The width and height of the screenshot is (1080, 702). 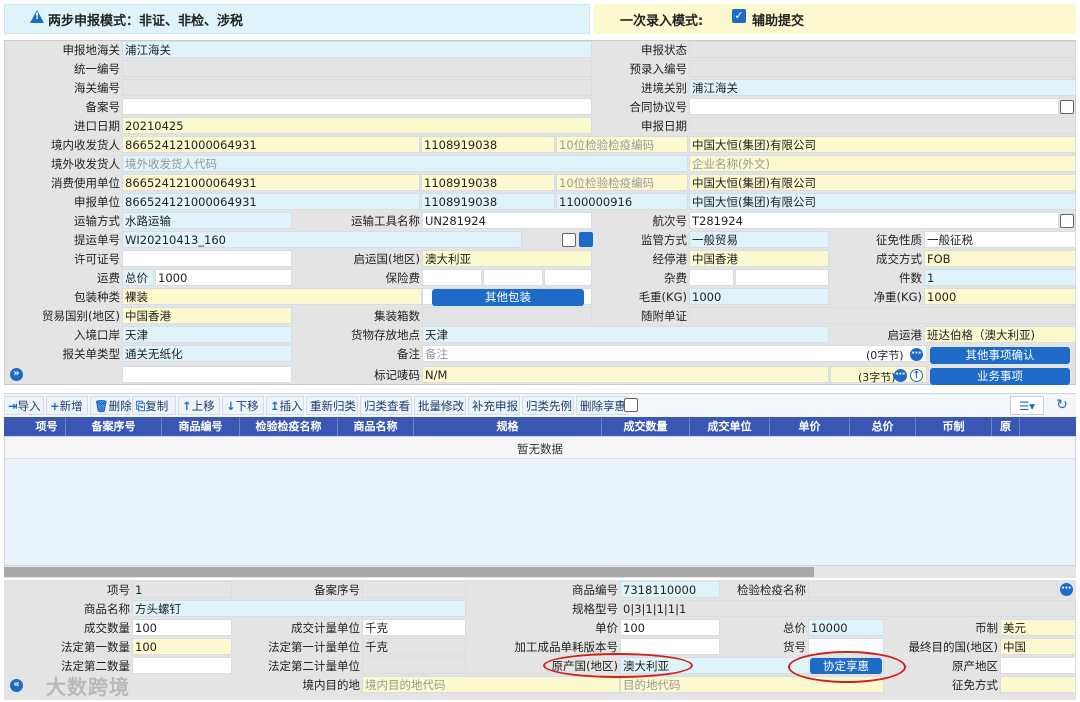 I want to click on declare-customs-field: 浦江海关, so click(x=357, y=49).